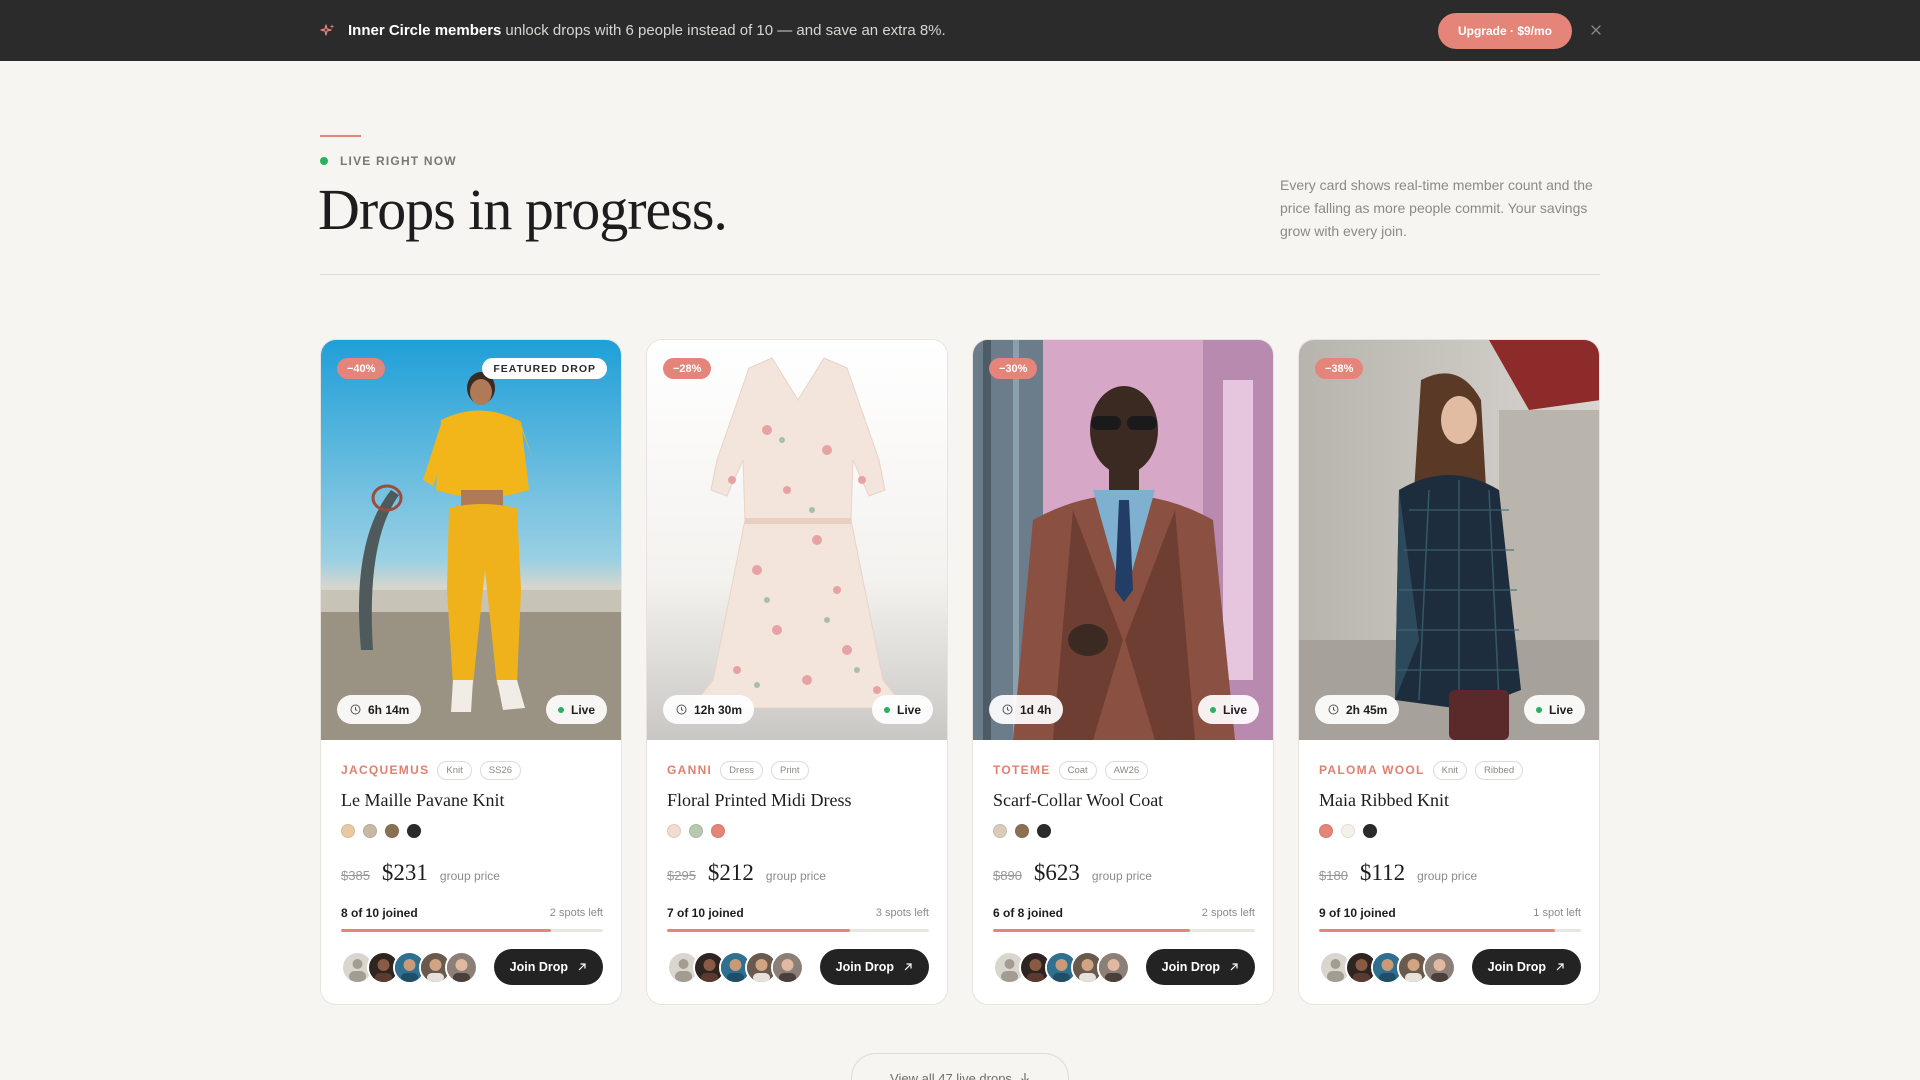  What do you see at coordinates (681, 709) in the screenshot?
I see `clock-icon` at bounding box center [681, 709].